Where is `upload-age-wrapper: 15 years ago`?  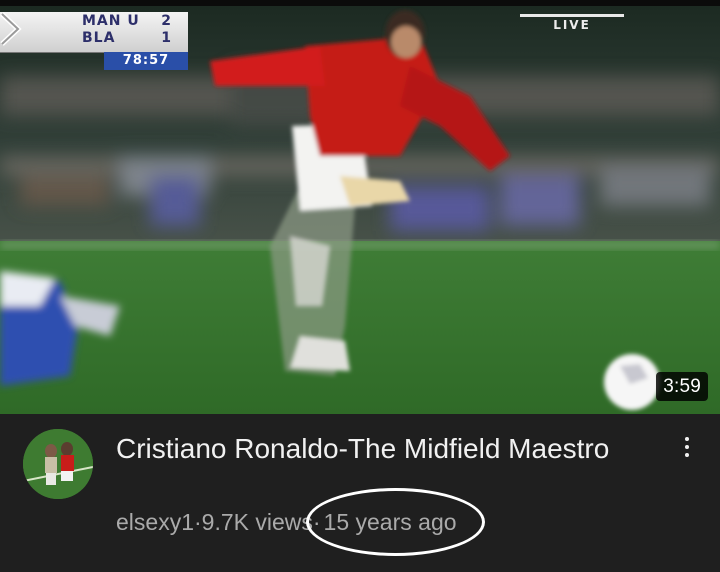 upload-age-wrapper: 15 years ago is located at coordinates (395, 522).